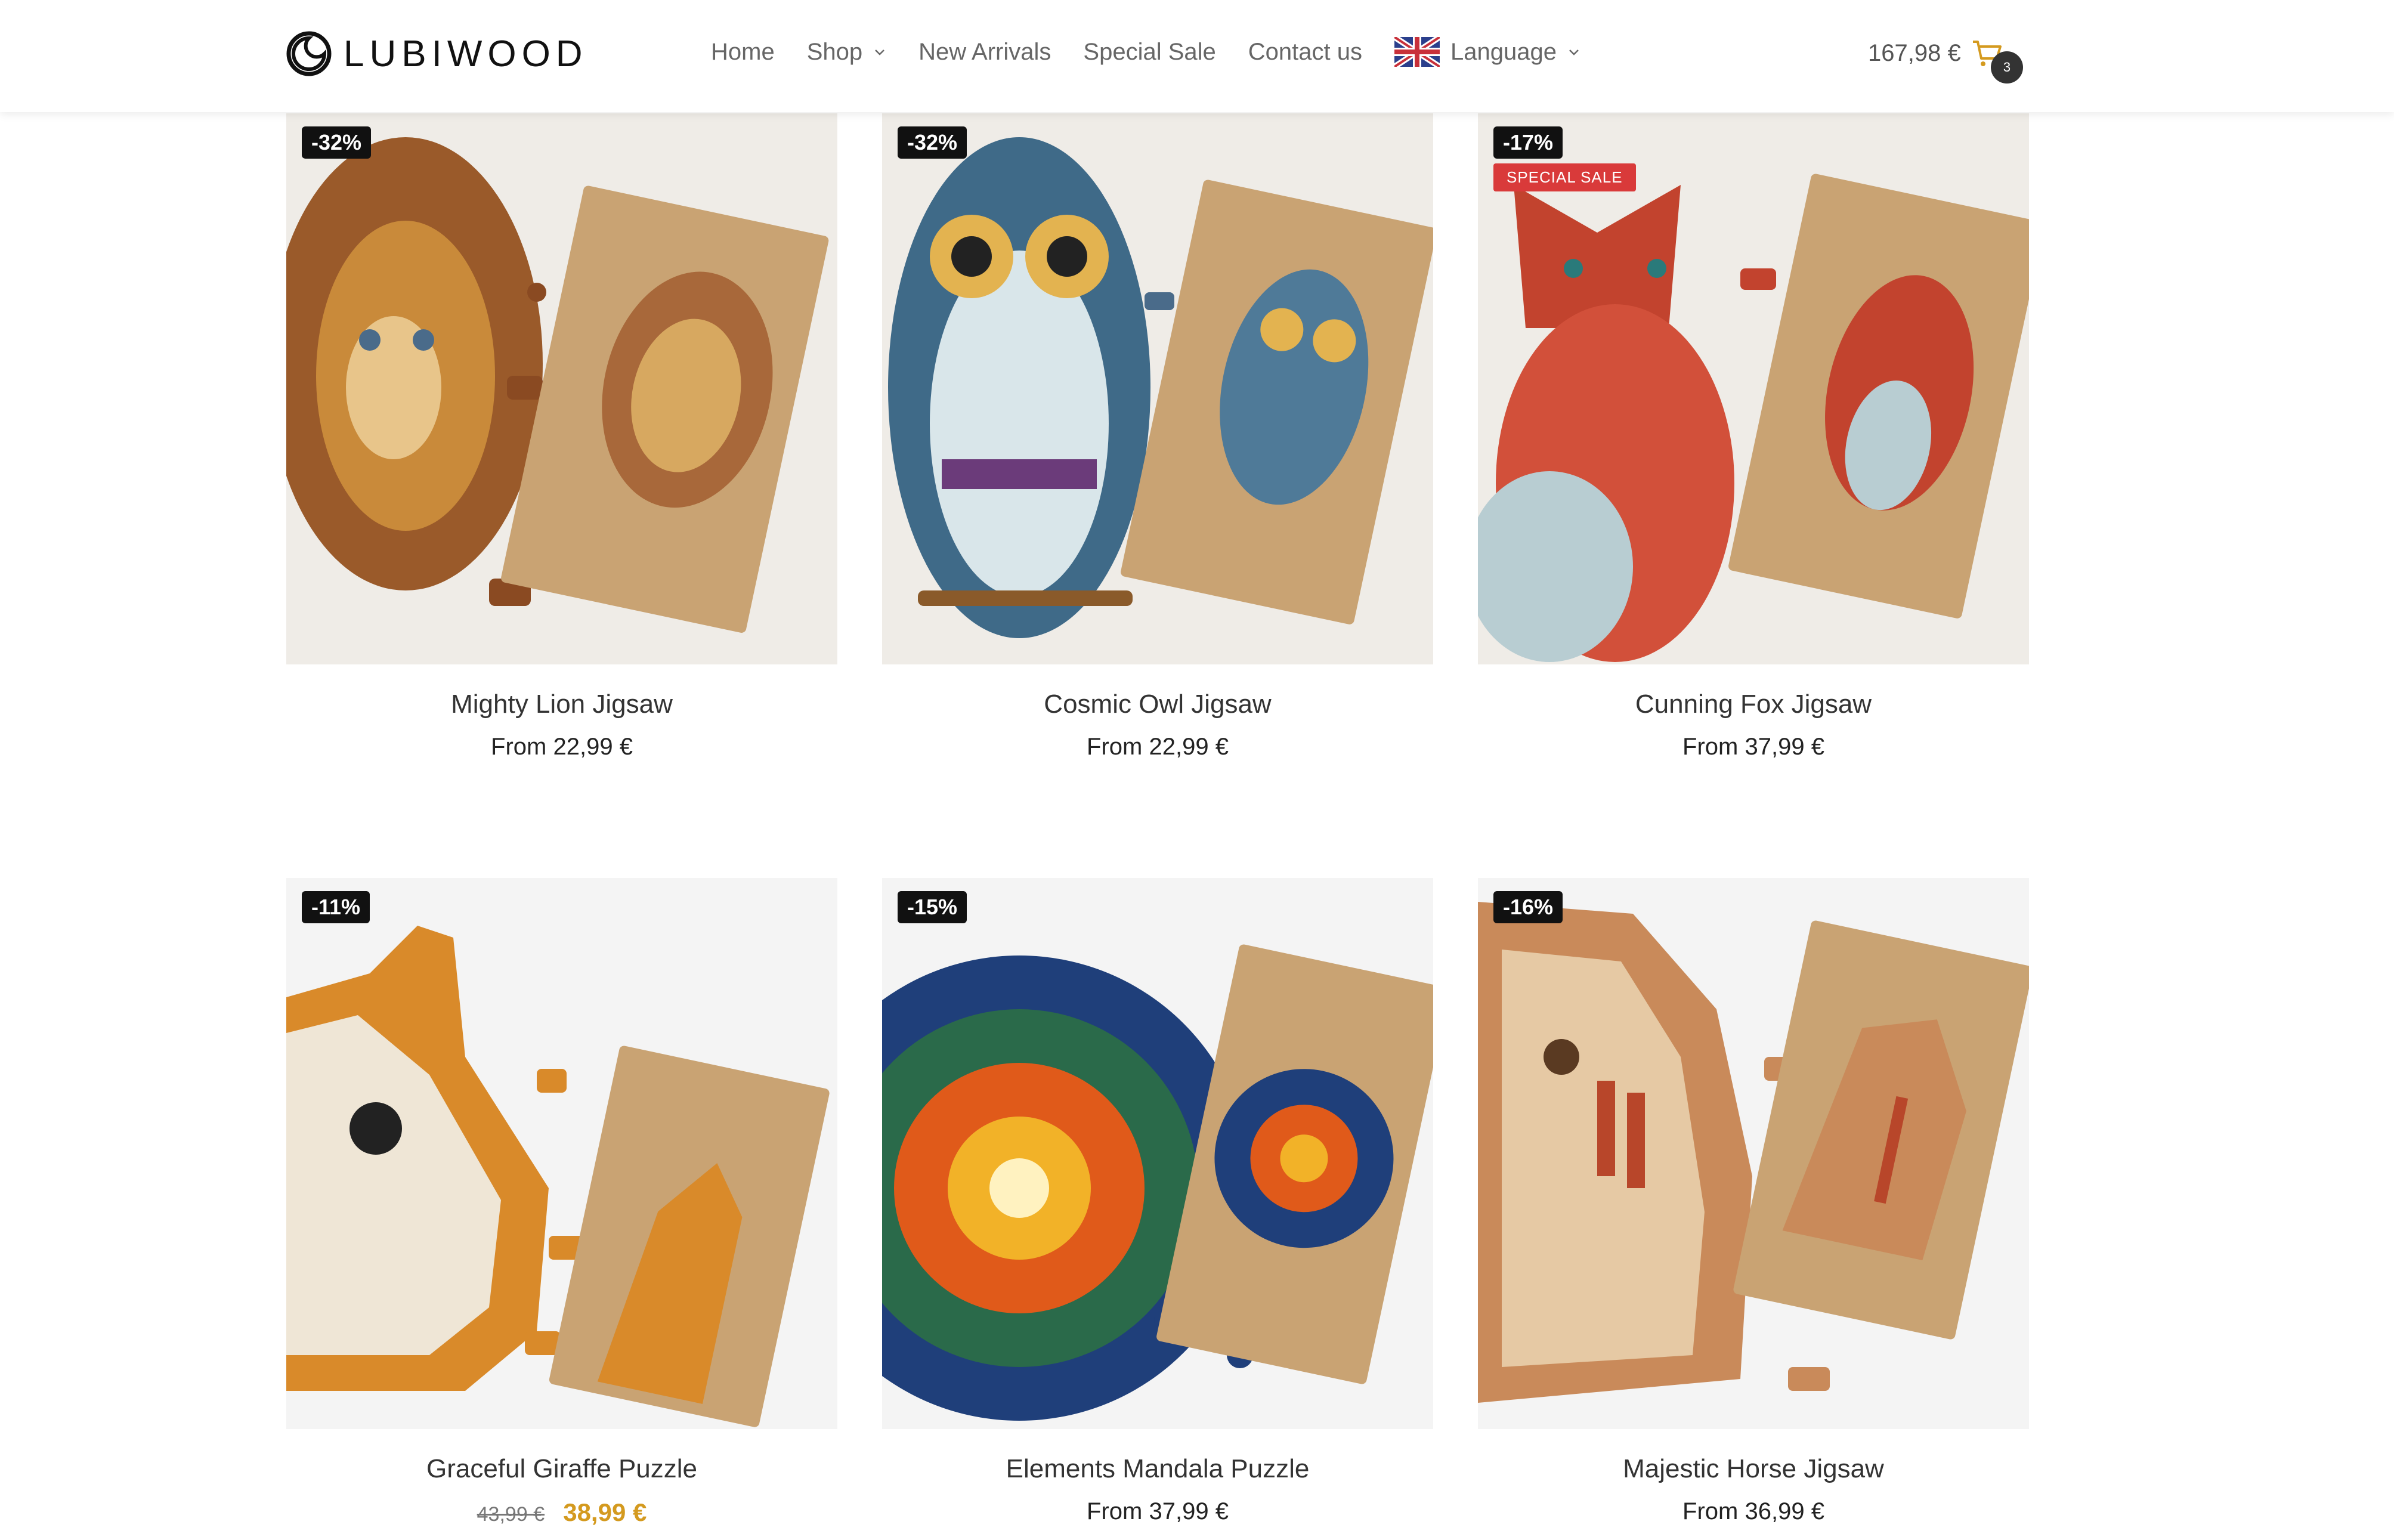 The height and width of the screenshot is (1540, 2394). I want to click on product-card: -32% Mighty Lion Jigsaw From 22,99 €, so click(561, 437).